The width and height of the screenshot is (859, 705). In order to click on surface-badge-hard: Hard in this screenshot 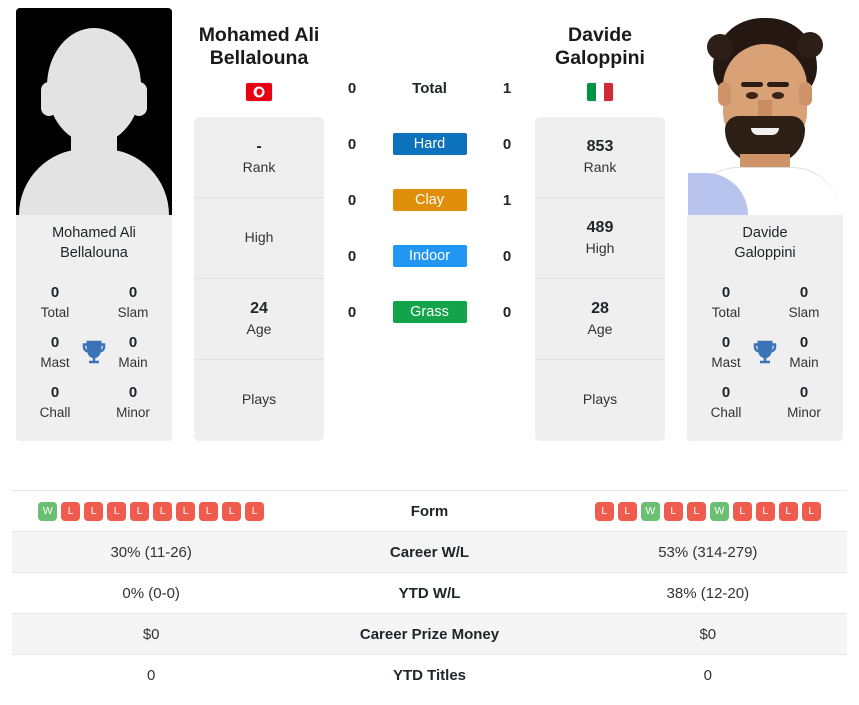, I will do `click(429, 144)`.